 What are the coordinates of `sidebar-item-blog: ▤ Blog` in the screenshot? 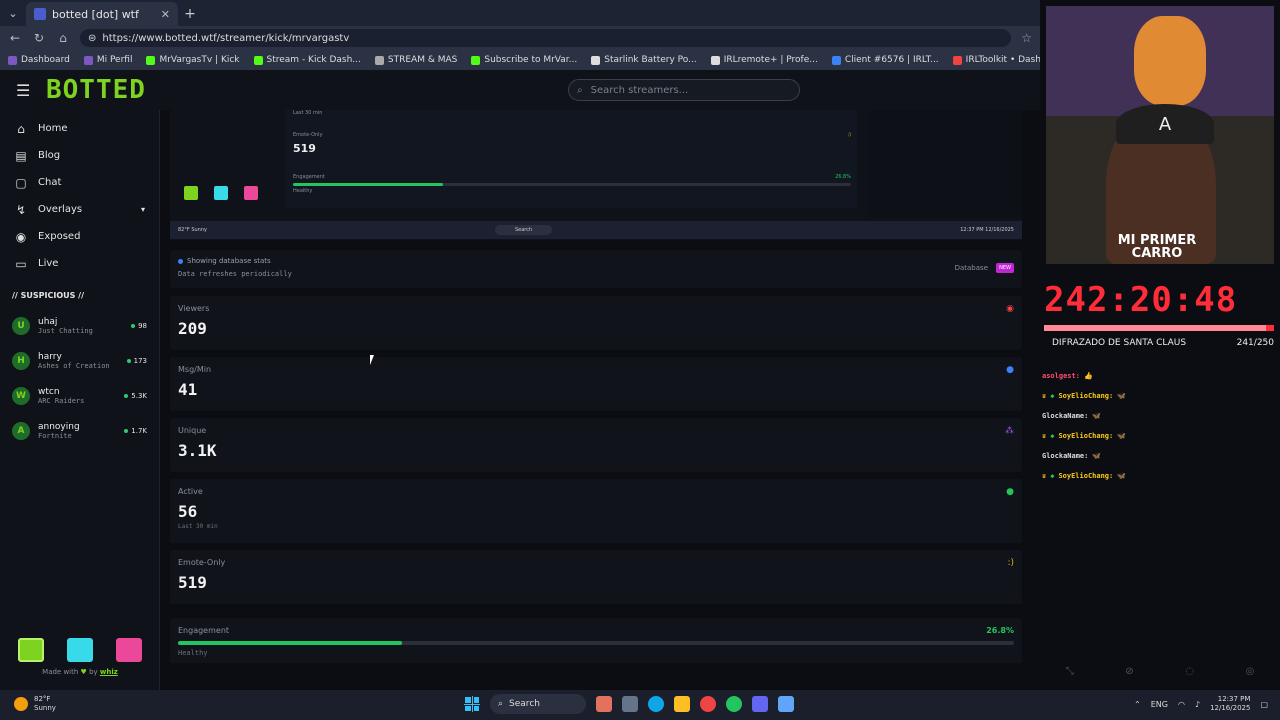 It's located at (79, 155).